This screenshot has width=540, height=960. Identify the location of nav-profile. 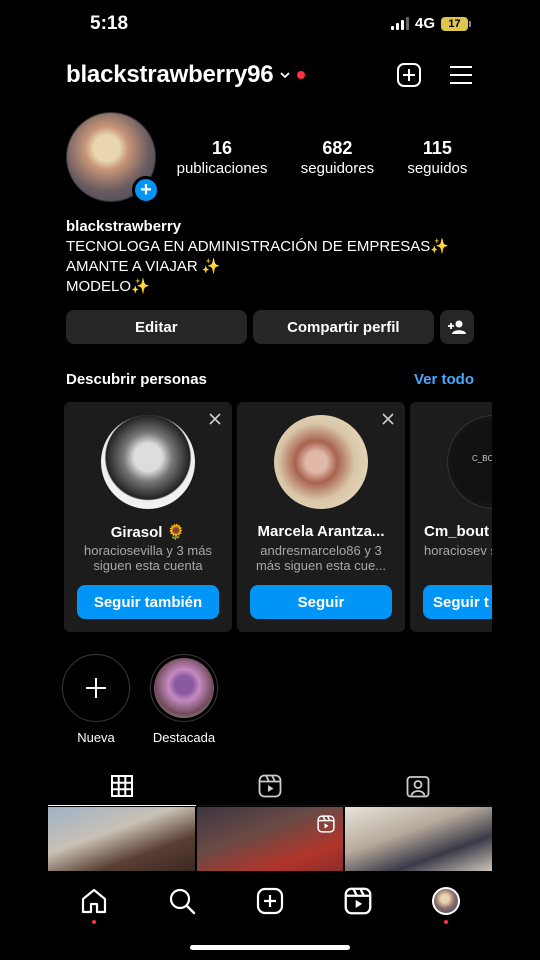
(446, 905).